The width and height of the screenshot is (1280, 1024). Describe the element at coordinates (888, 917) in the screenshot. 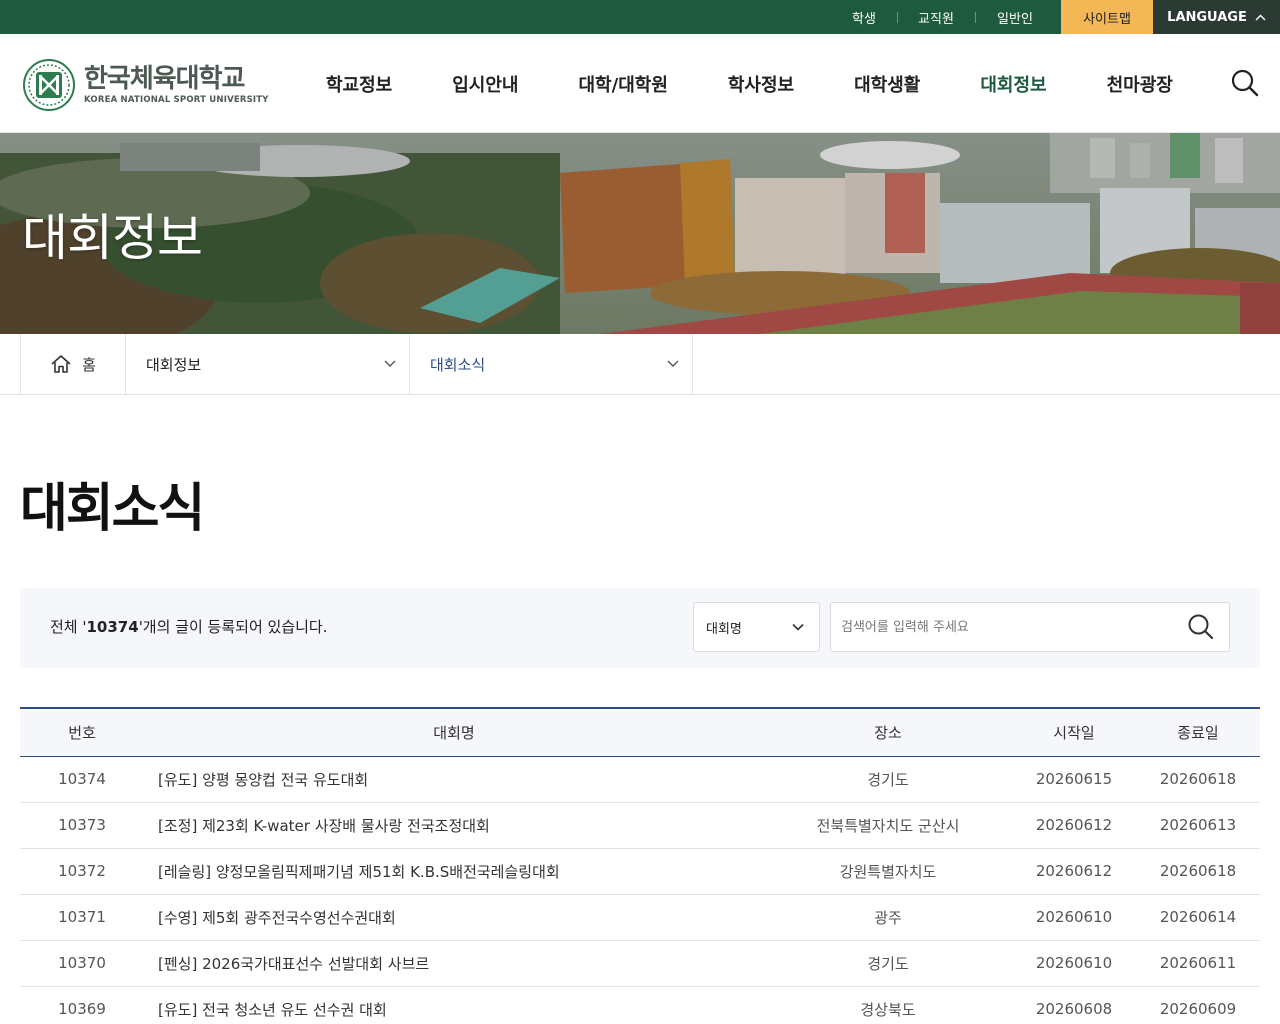

I see `cell-venue: 광주` at that location.